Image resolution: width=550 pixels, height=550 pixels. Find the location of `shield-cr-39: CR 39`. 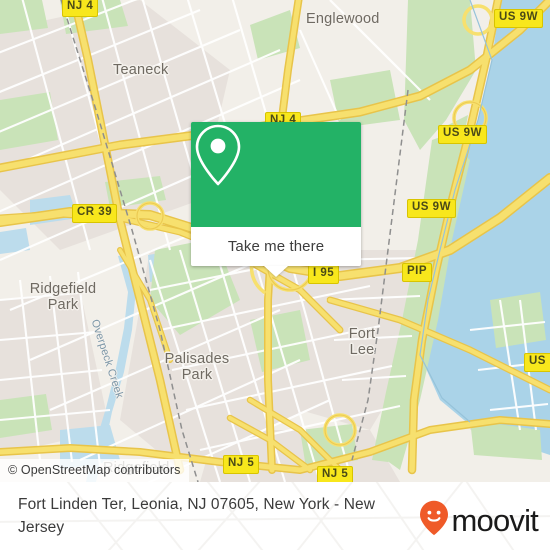

shield-cr-39: CR 39 is located at coordinates (95, 213).